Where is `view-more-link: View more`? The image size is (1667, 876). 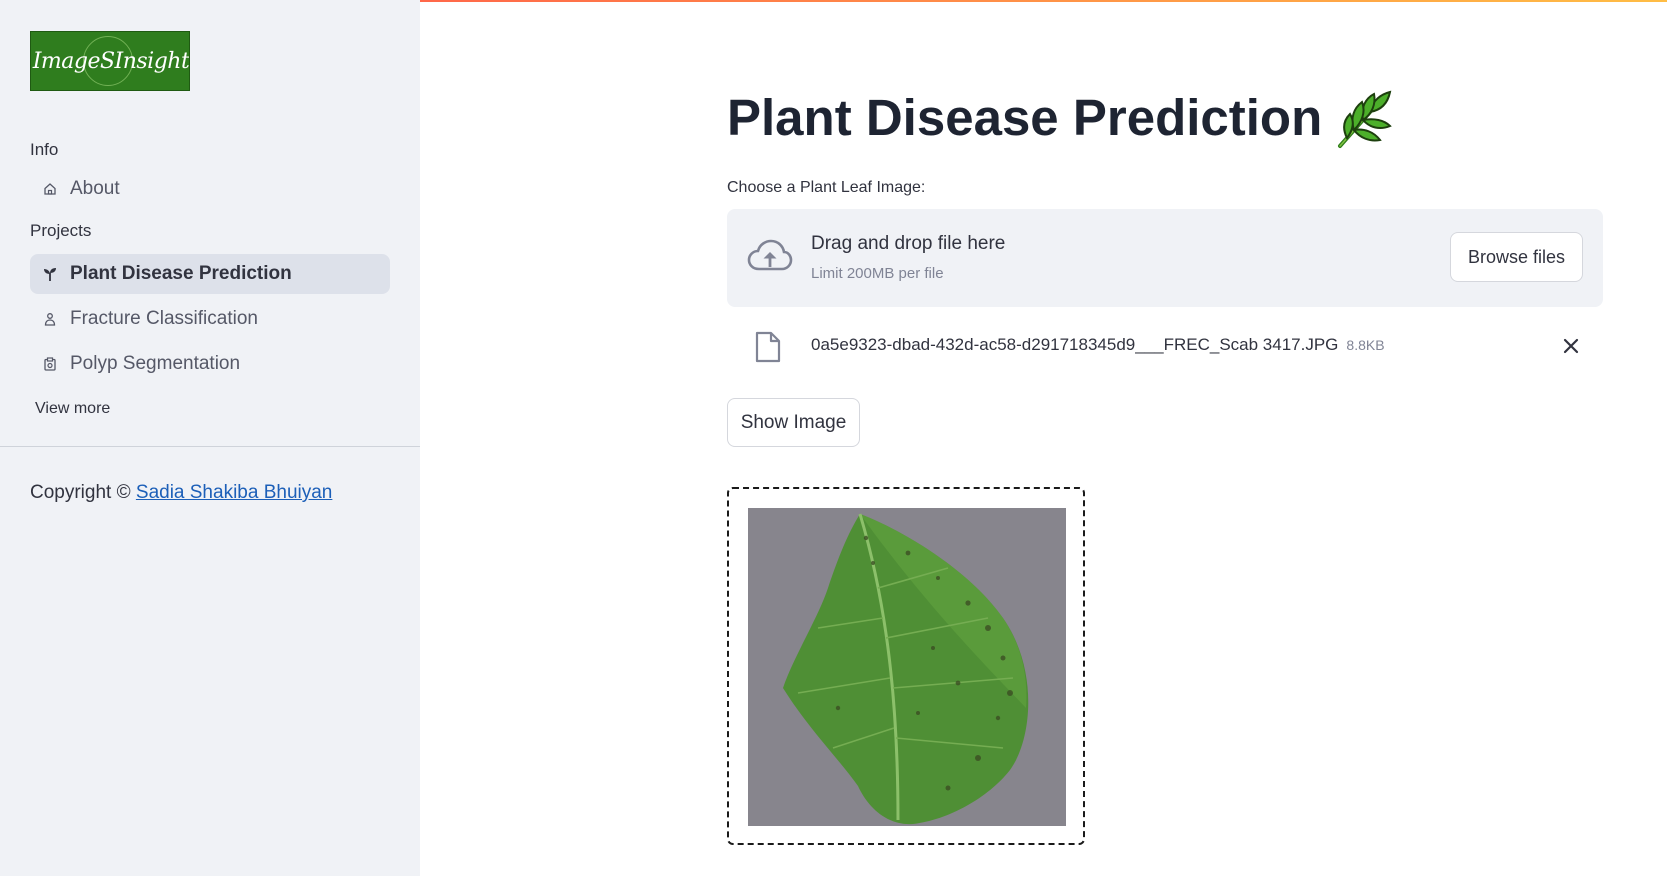
view-more-link: View more is located at coordinates (72, 409).